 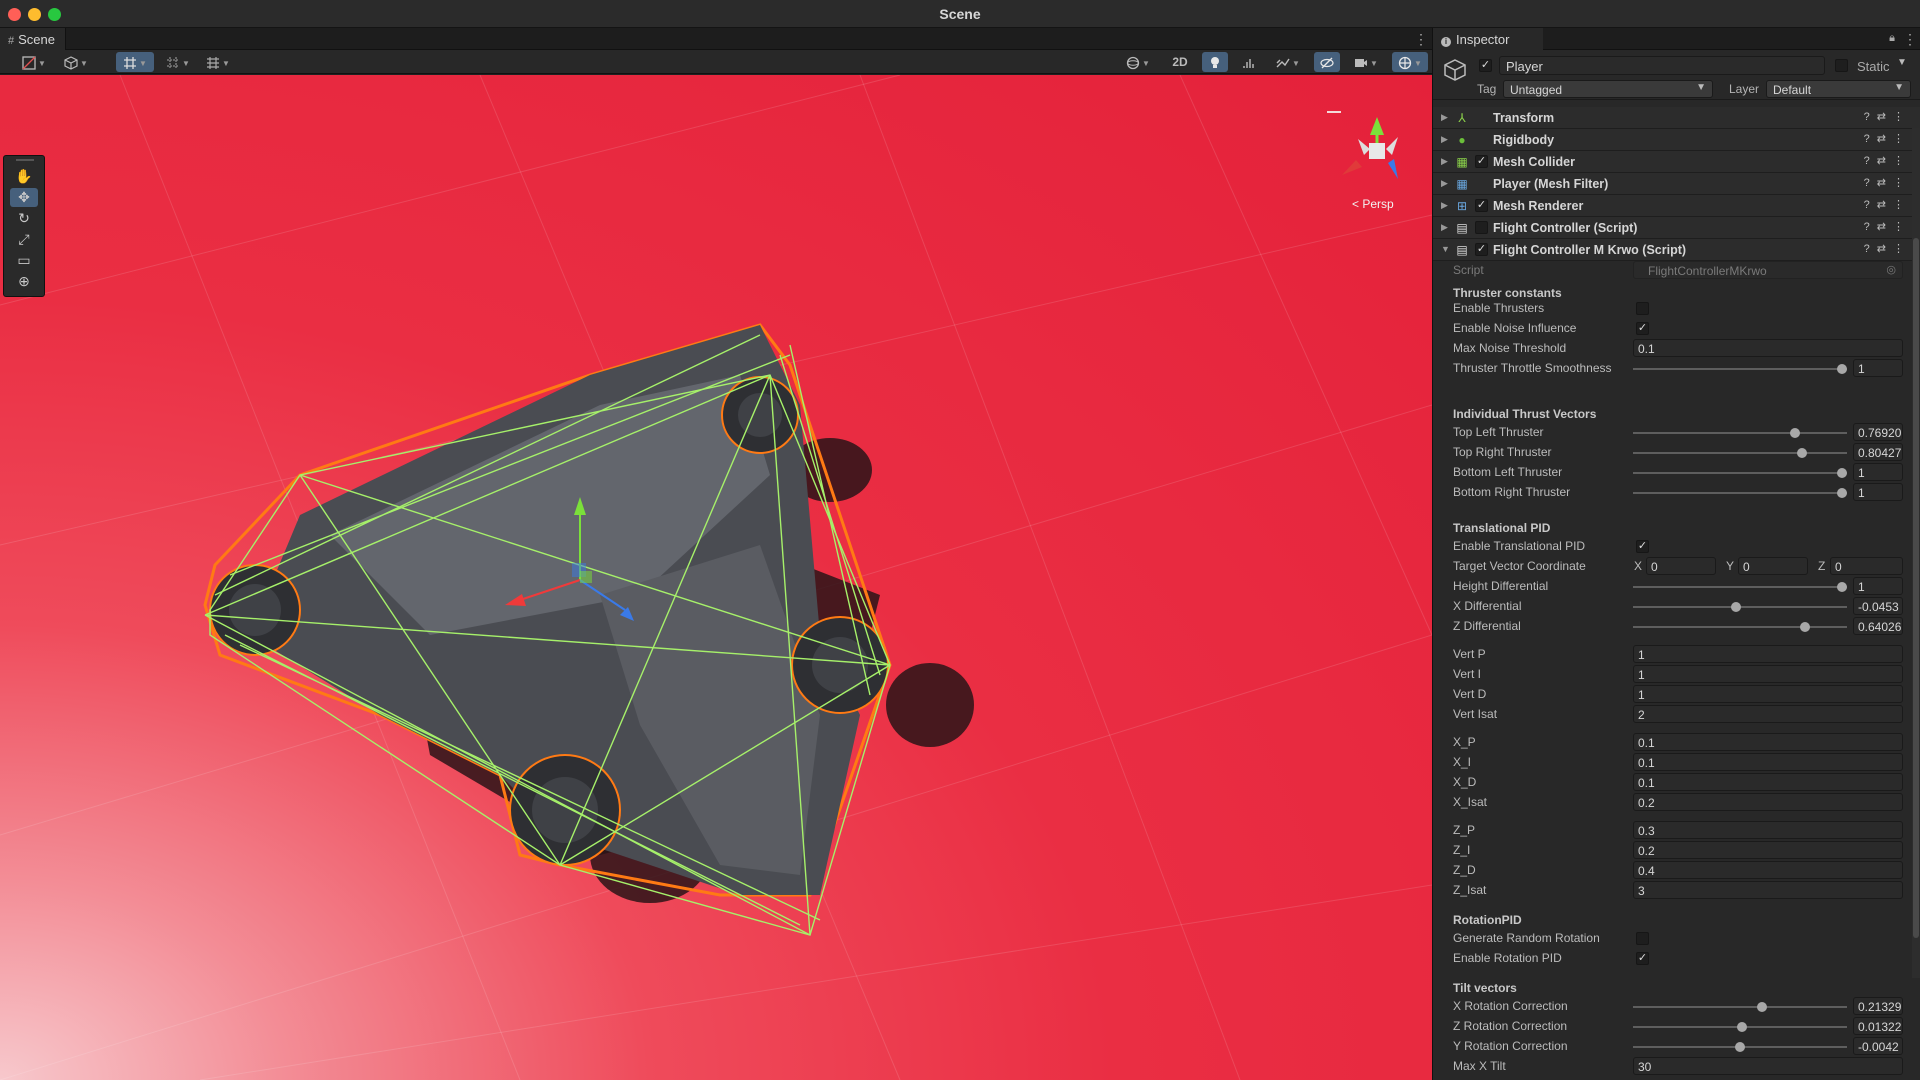 What do you see at coordinates (76, 62) in the screenshot?
I see `view-options-dropdown: ▼` at bounding box center [76, 62].